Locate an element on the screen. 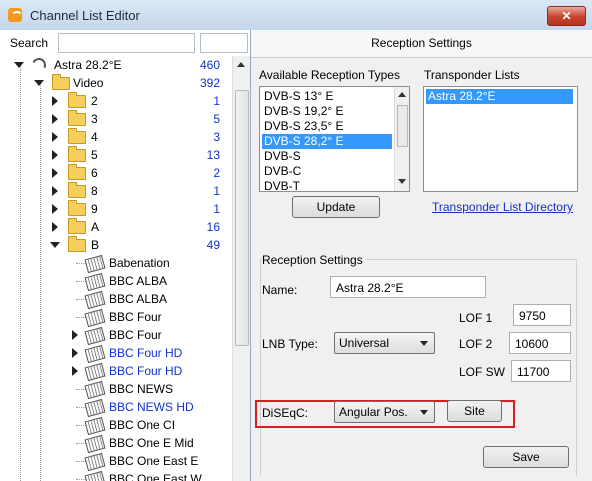  tree-node-count: 16 is located at coordinates (213, 227).